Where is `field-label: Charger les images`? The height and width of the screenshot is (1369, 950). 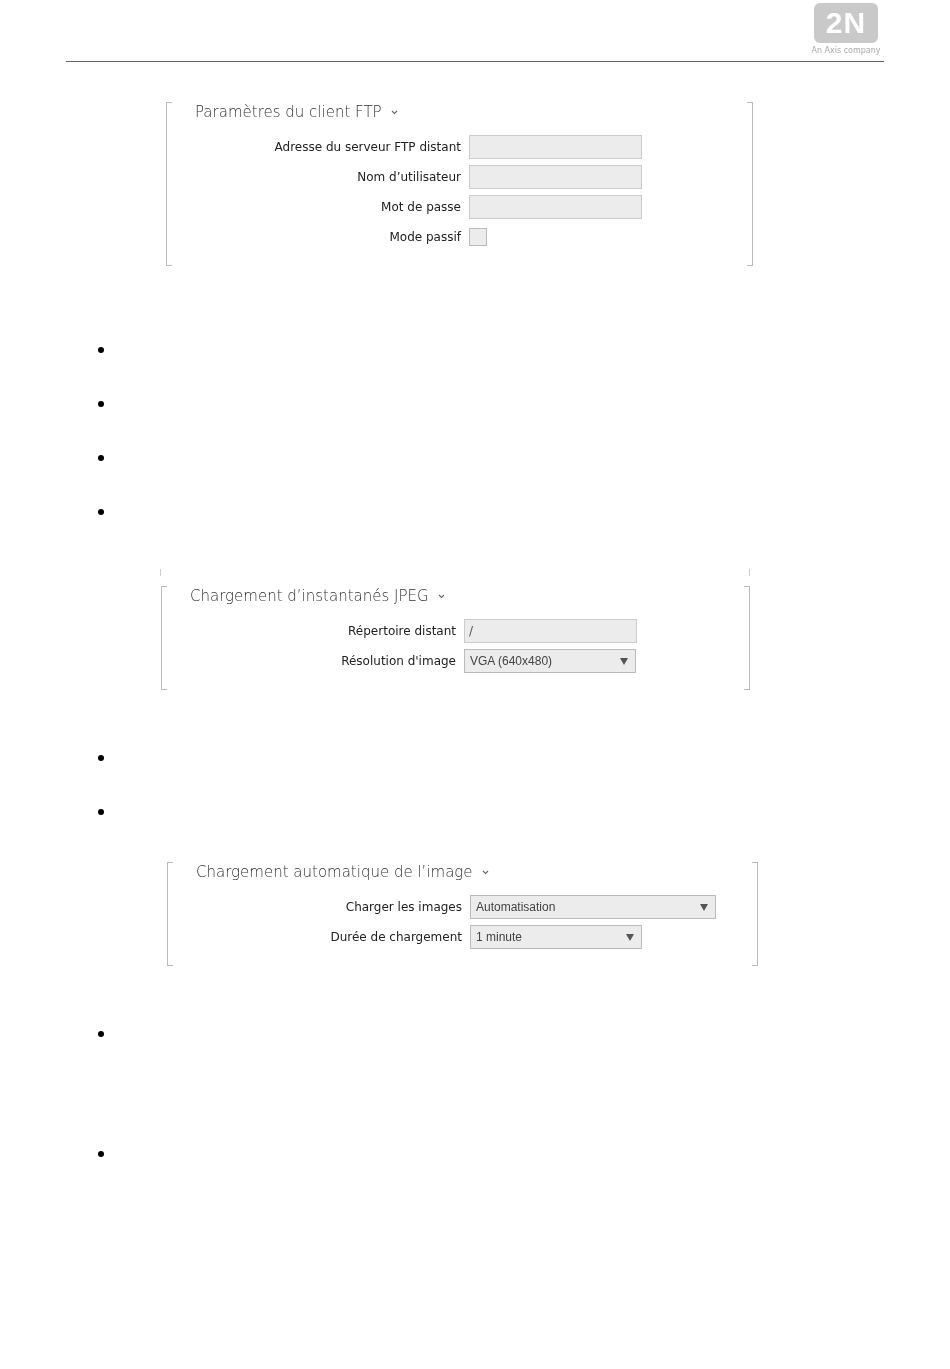
field-label: Charger les images is located at coordinates (403, 907).